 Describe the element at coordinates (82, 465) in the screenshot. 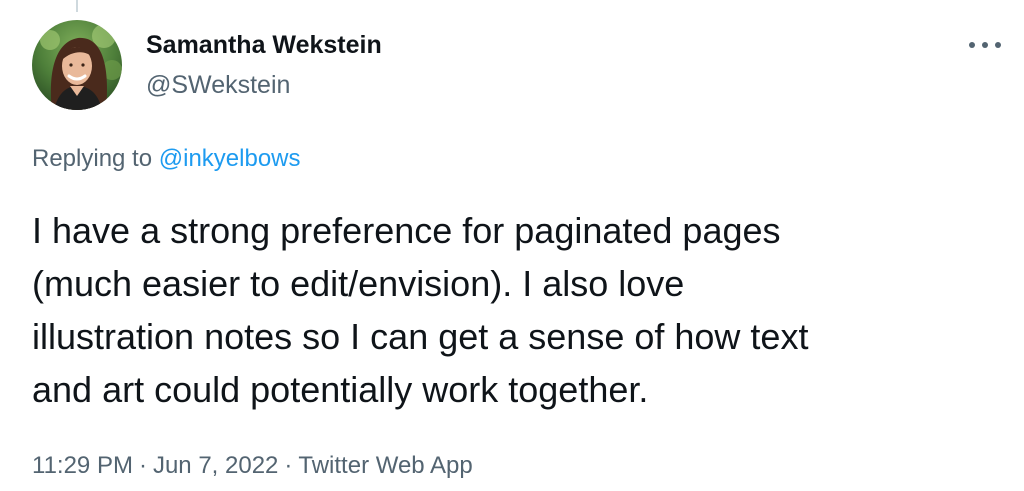

I see `tweet-timestamp: 11:29 PM` at that location.